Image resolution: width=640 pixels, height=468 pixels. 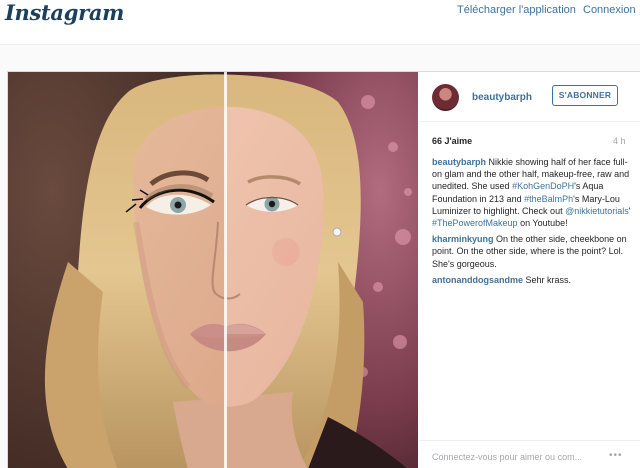 I want to click on hashtag-link: #theBalmPh, so click(x=548, y=199).